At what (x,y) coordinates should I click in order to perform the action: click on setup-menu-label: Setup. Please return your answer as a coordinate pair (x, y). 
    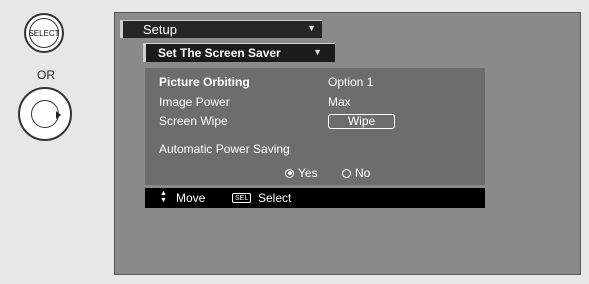
    Looking at the image, I should click on (160, 29).